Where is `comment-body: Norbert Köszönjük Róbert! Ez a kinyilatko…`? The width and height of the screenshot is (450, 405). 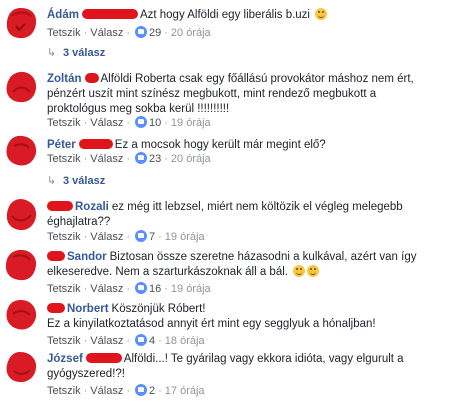 comment-body: Norbert Köszönjük Róbert! Ez a kinyilatko… is located at coordinates (242, 317).